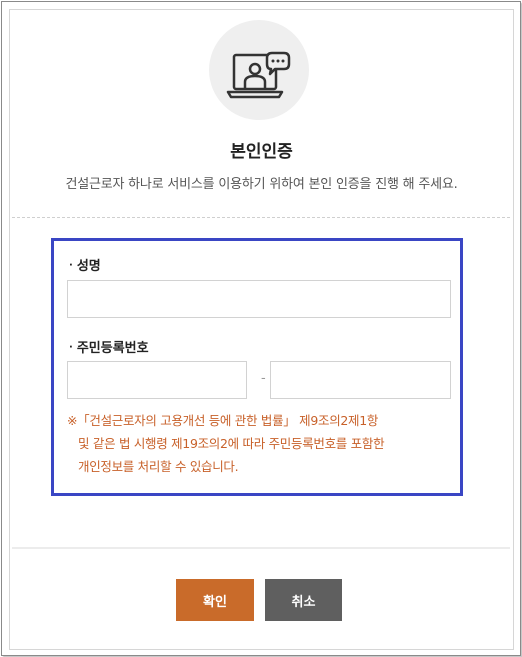  What do you see at coordinates (261, 152) in the screenshot?
I see `page-title: 본인인증` at bounding box center [261, 152].